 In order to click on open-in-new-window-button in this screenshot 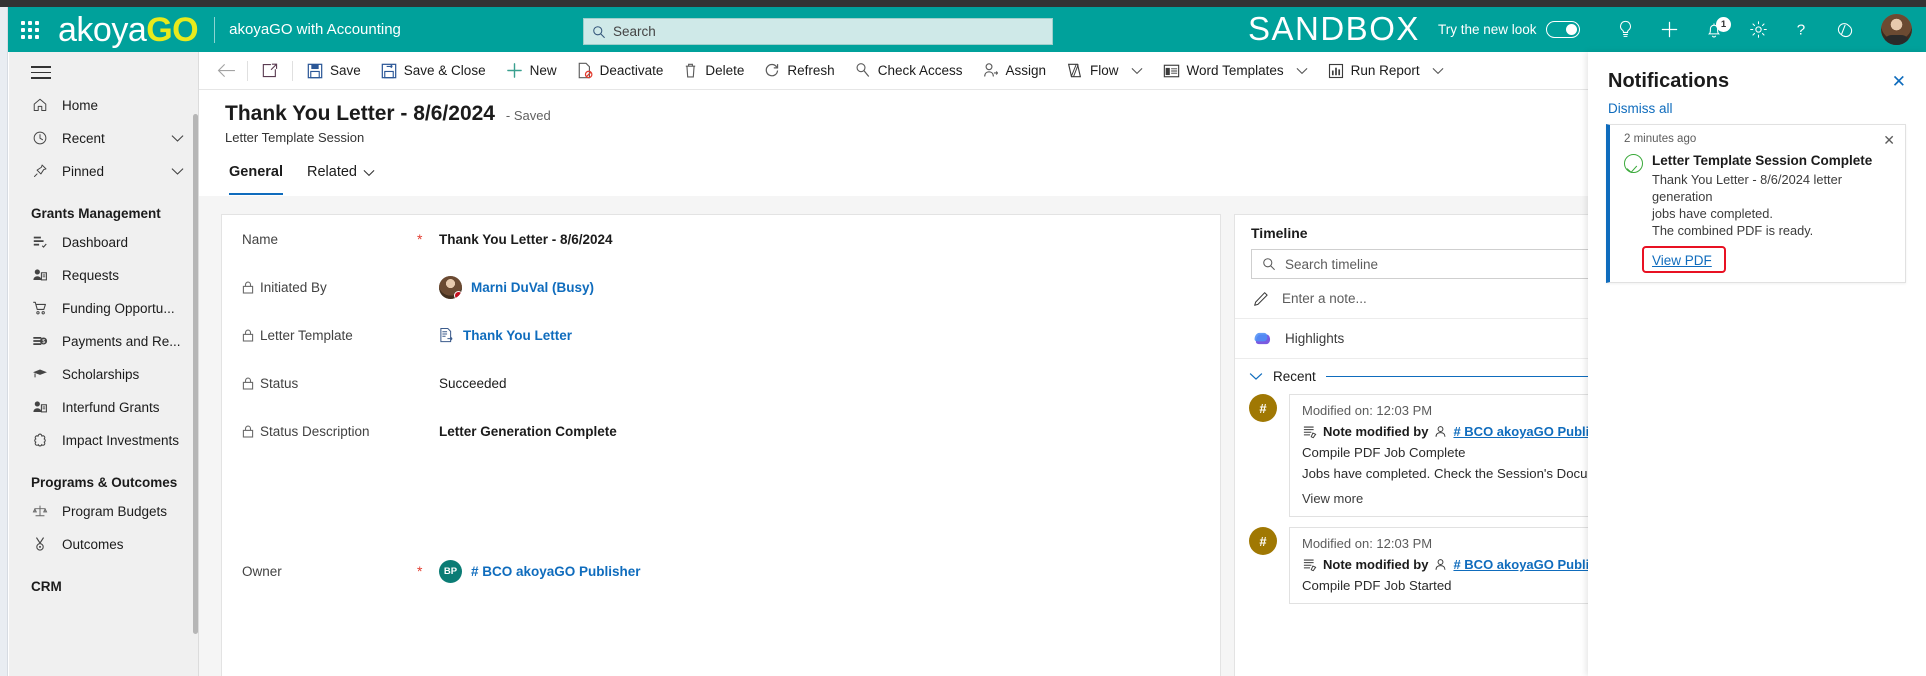, I will do `click(270, 71)`.